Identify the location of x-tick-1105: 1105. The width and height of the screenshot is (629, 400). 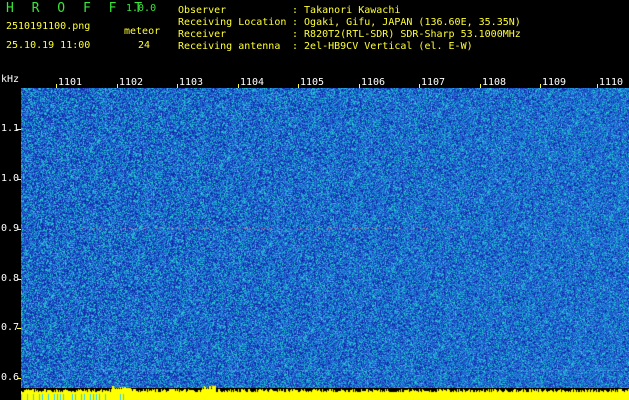
(312, 82).